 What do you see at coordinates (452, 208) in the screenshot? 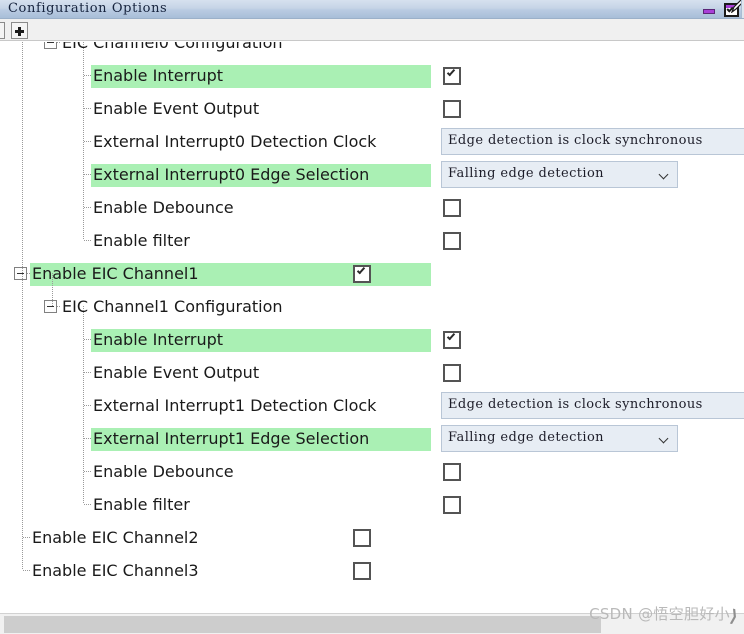
I see `checkbox-ch0-enable-debounce` at bounding box center [452, 208].